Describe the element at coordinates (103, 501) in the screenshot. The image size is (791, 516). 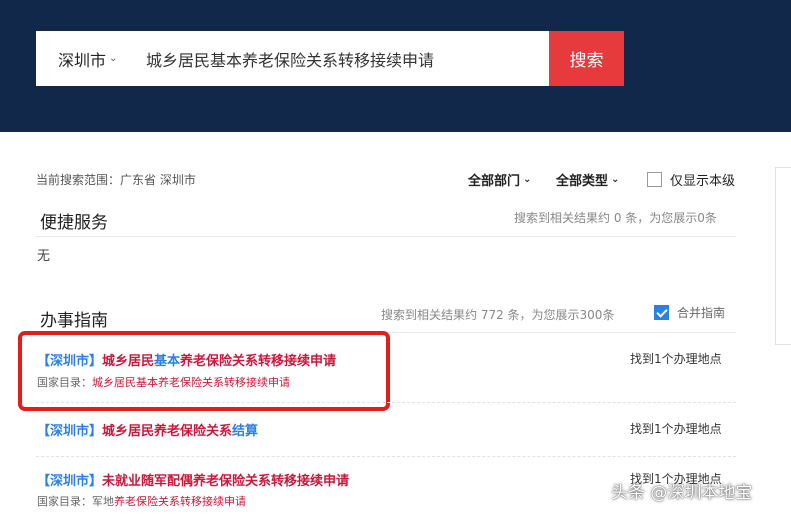
I see `catalog-value: 军地` at that location.